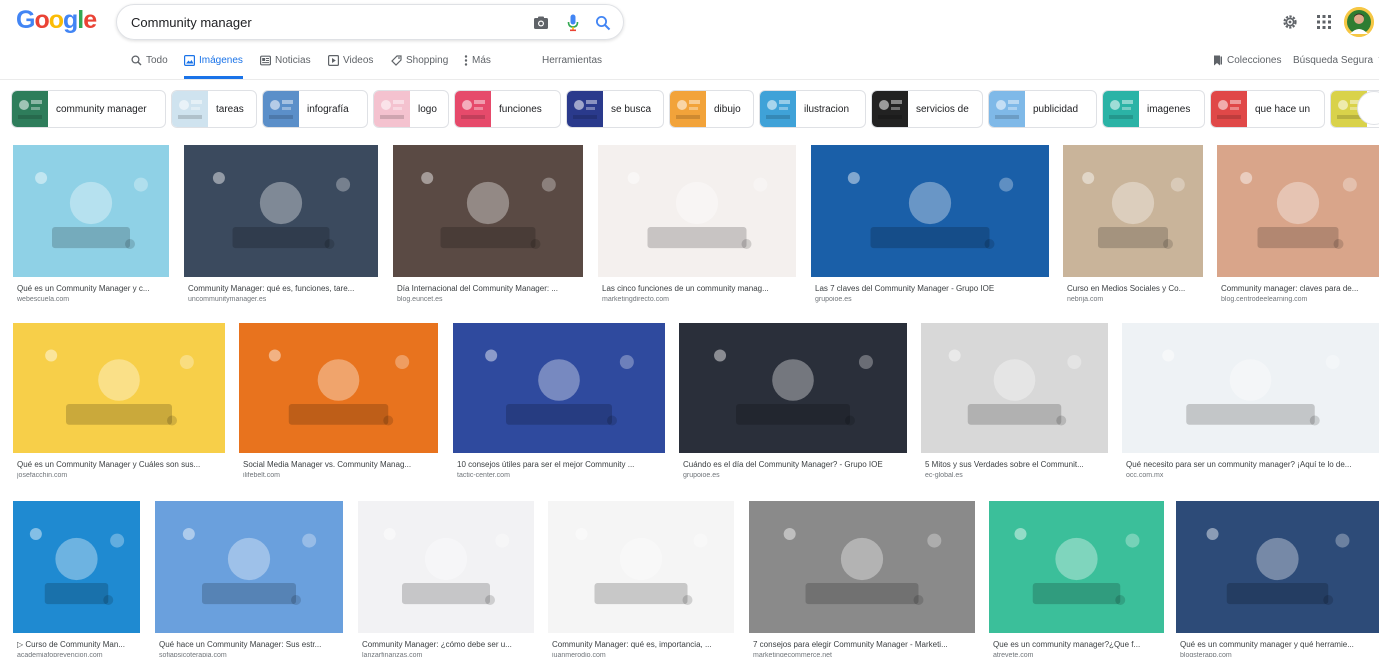 The image size is (1379, 657). I want to click on related-search-chip: que hace un, so click(1267, 109).